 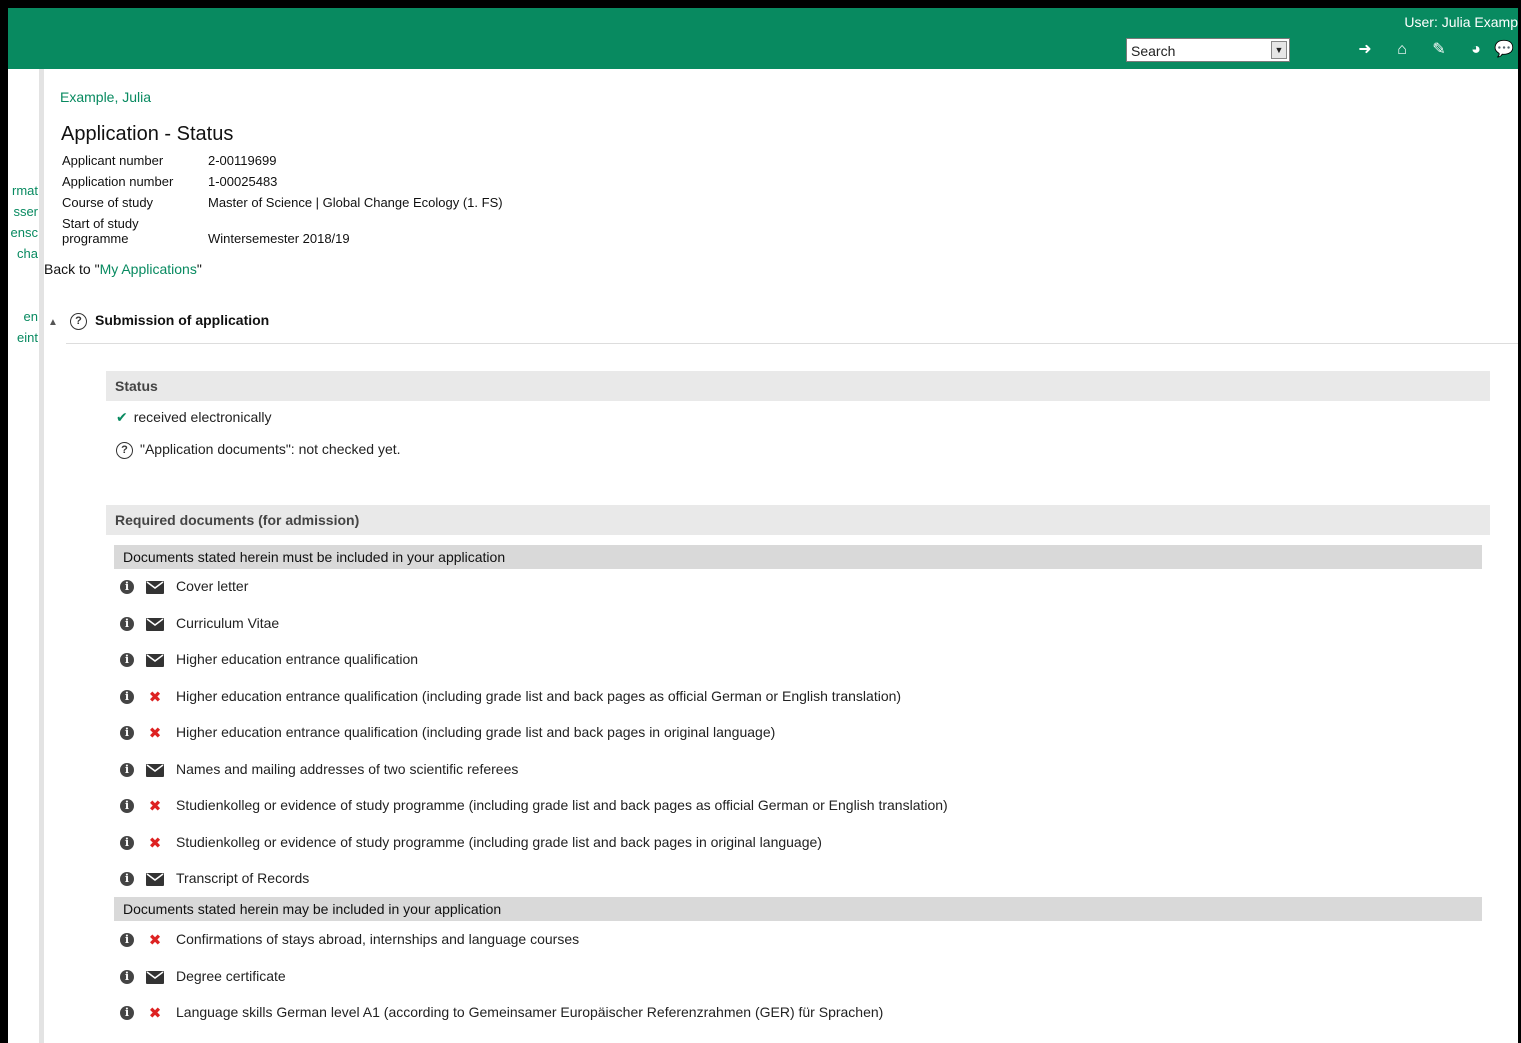 I want to click on document-label: Higher education entrance qualification, so click(x=297, y=659).